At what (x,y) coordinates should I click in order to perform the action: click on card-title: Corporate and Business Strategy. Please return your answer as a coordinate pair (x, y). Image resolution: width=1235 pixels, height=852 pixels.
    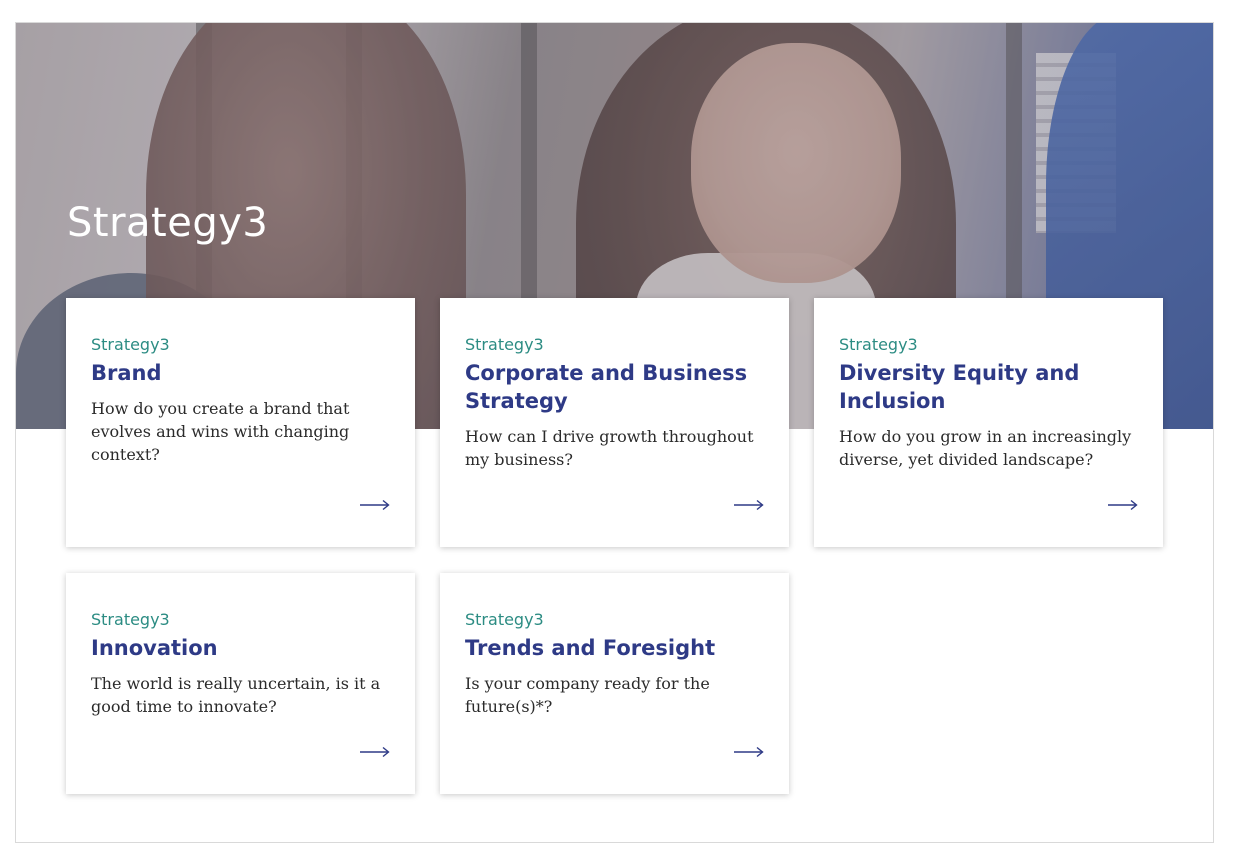
    Looking at the image, I should click on (614, 387).